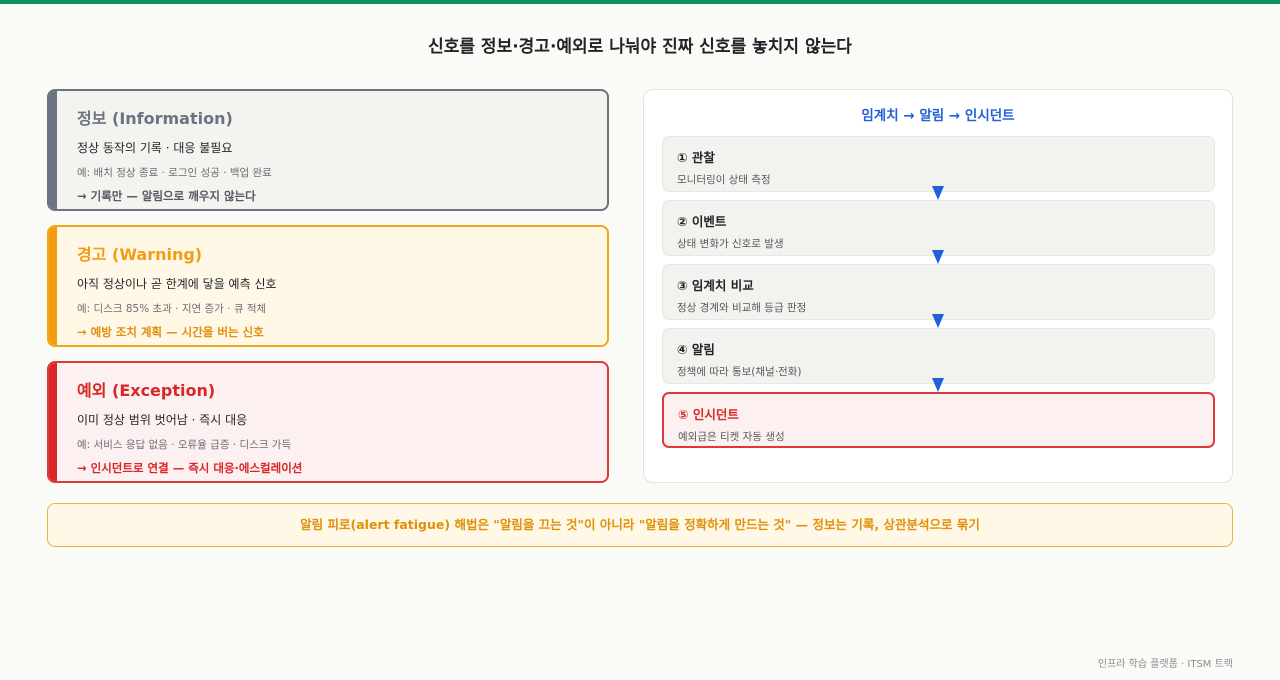 This screenshot has width=1280, height=680. Describe the element at coordinates (174, 173) in the screenshot. I see `card-example: 예: 배치 정상 종료 · 로그인 성공 · 백업 완료` at that location.